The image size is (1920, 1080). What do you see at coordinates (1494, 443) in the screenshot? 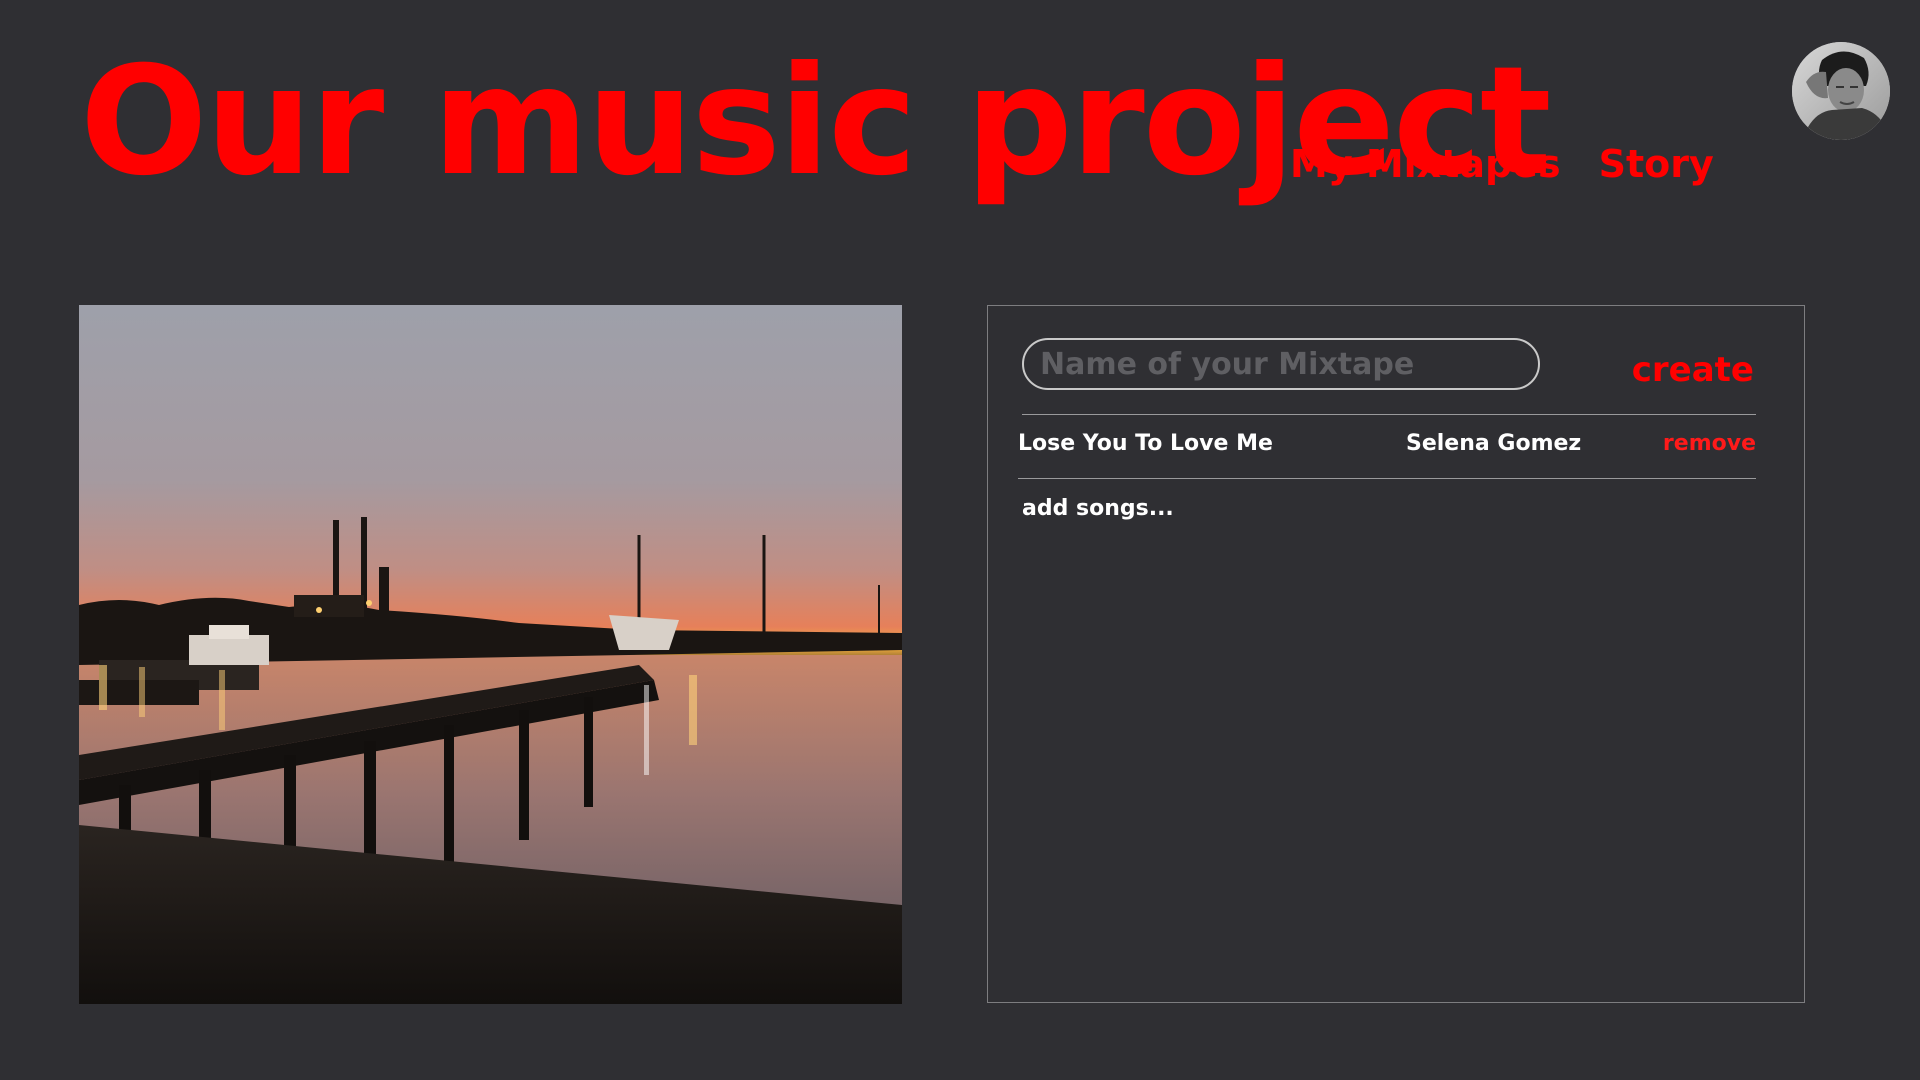
I see `song-artist: Selena Gomez` at bounding box center [1494, 443].